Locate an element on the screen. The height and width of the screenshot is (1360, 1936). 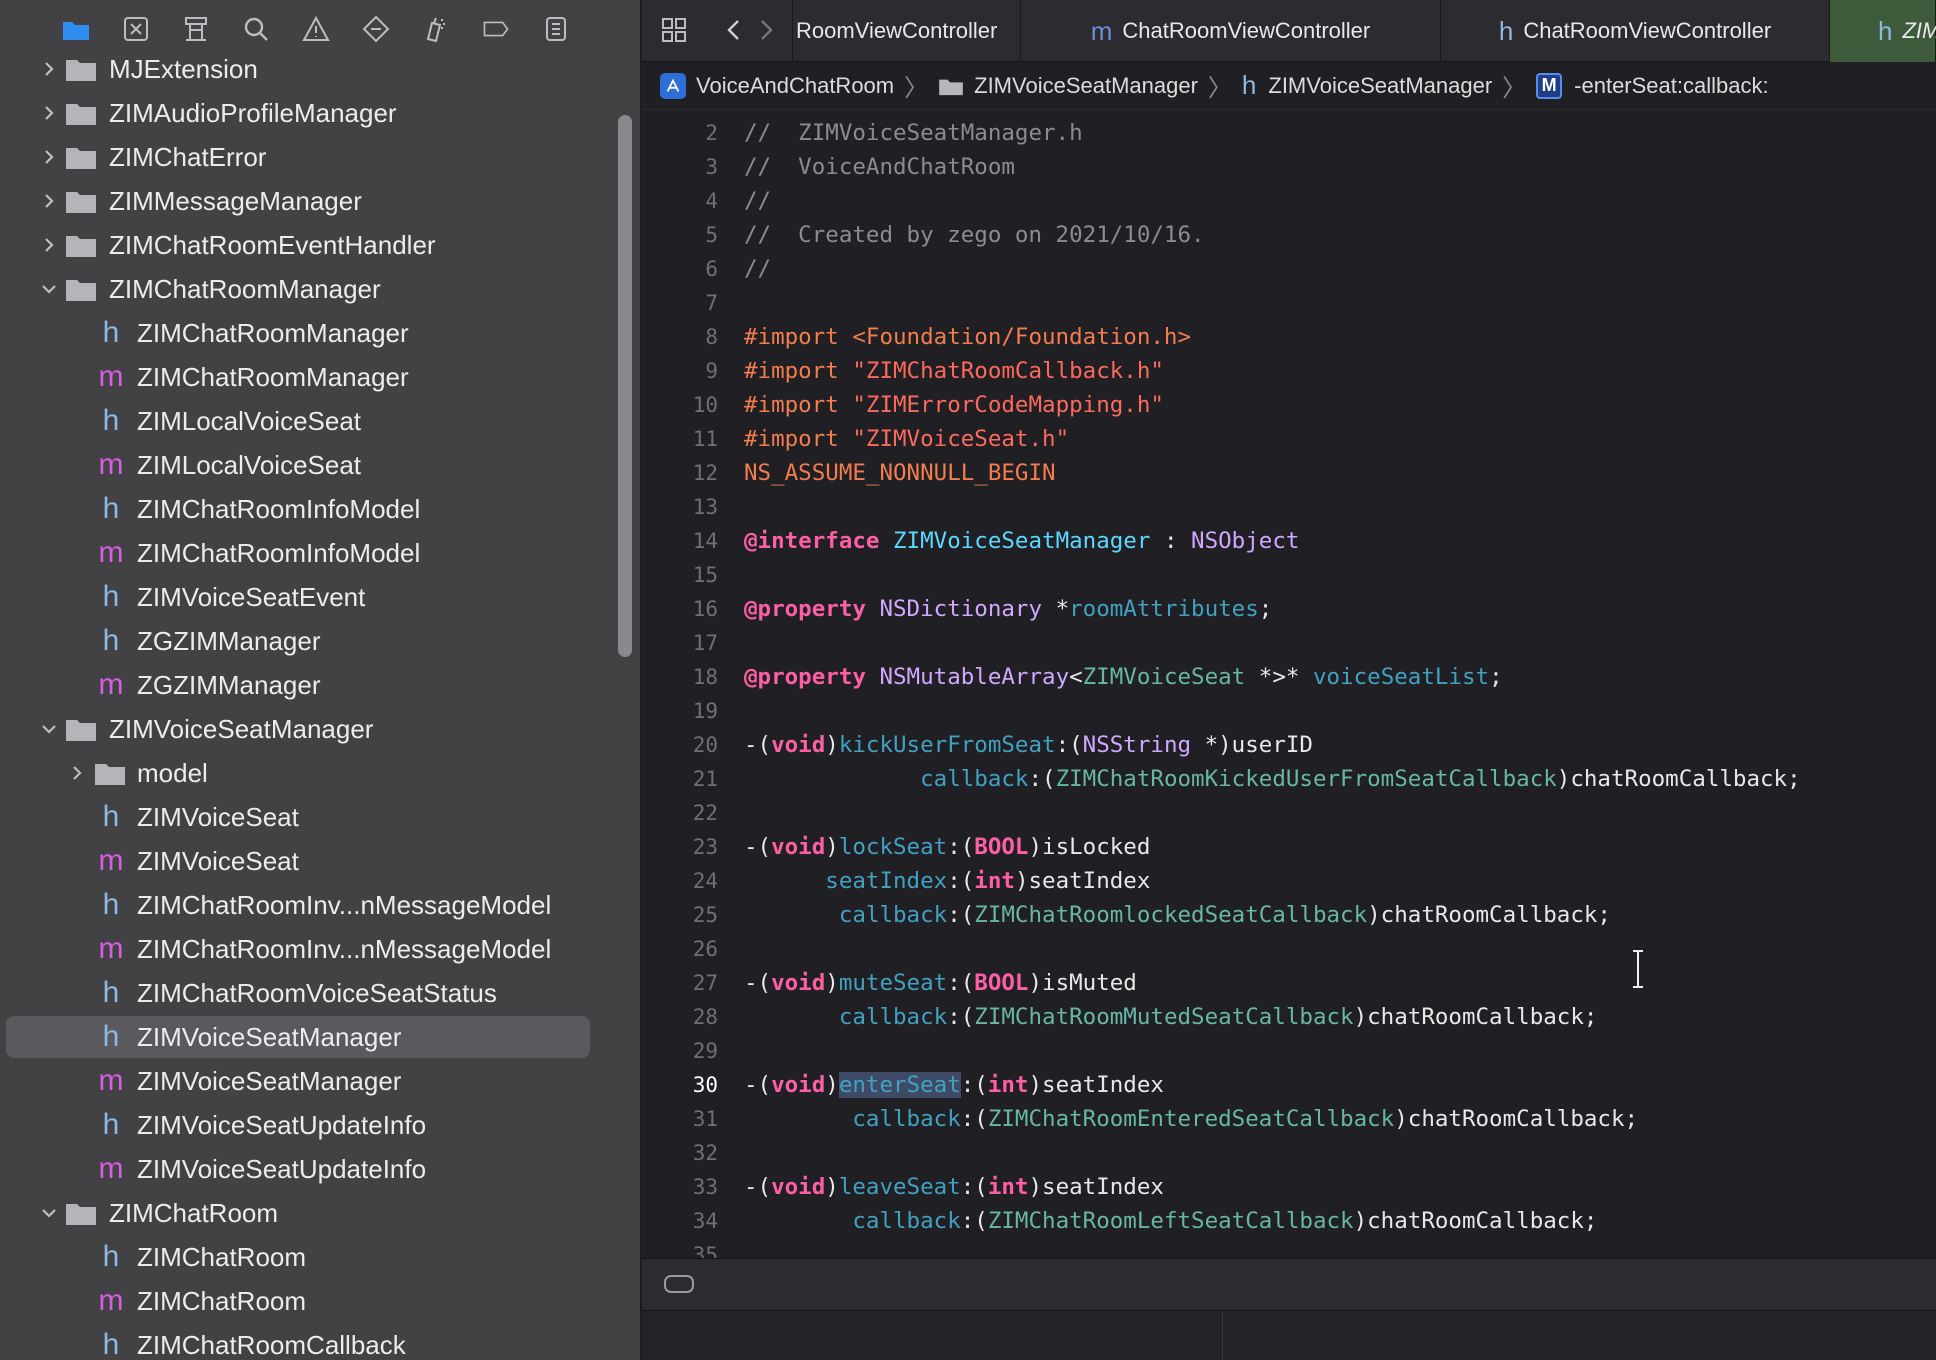
tree-folder-row: model is located at coordinates (320, 773).